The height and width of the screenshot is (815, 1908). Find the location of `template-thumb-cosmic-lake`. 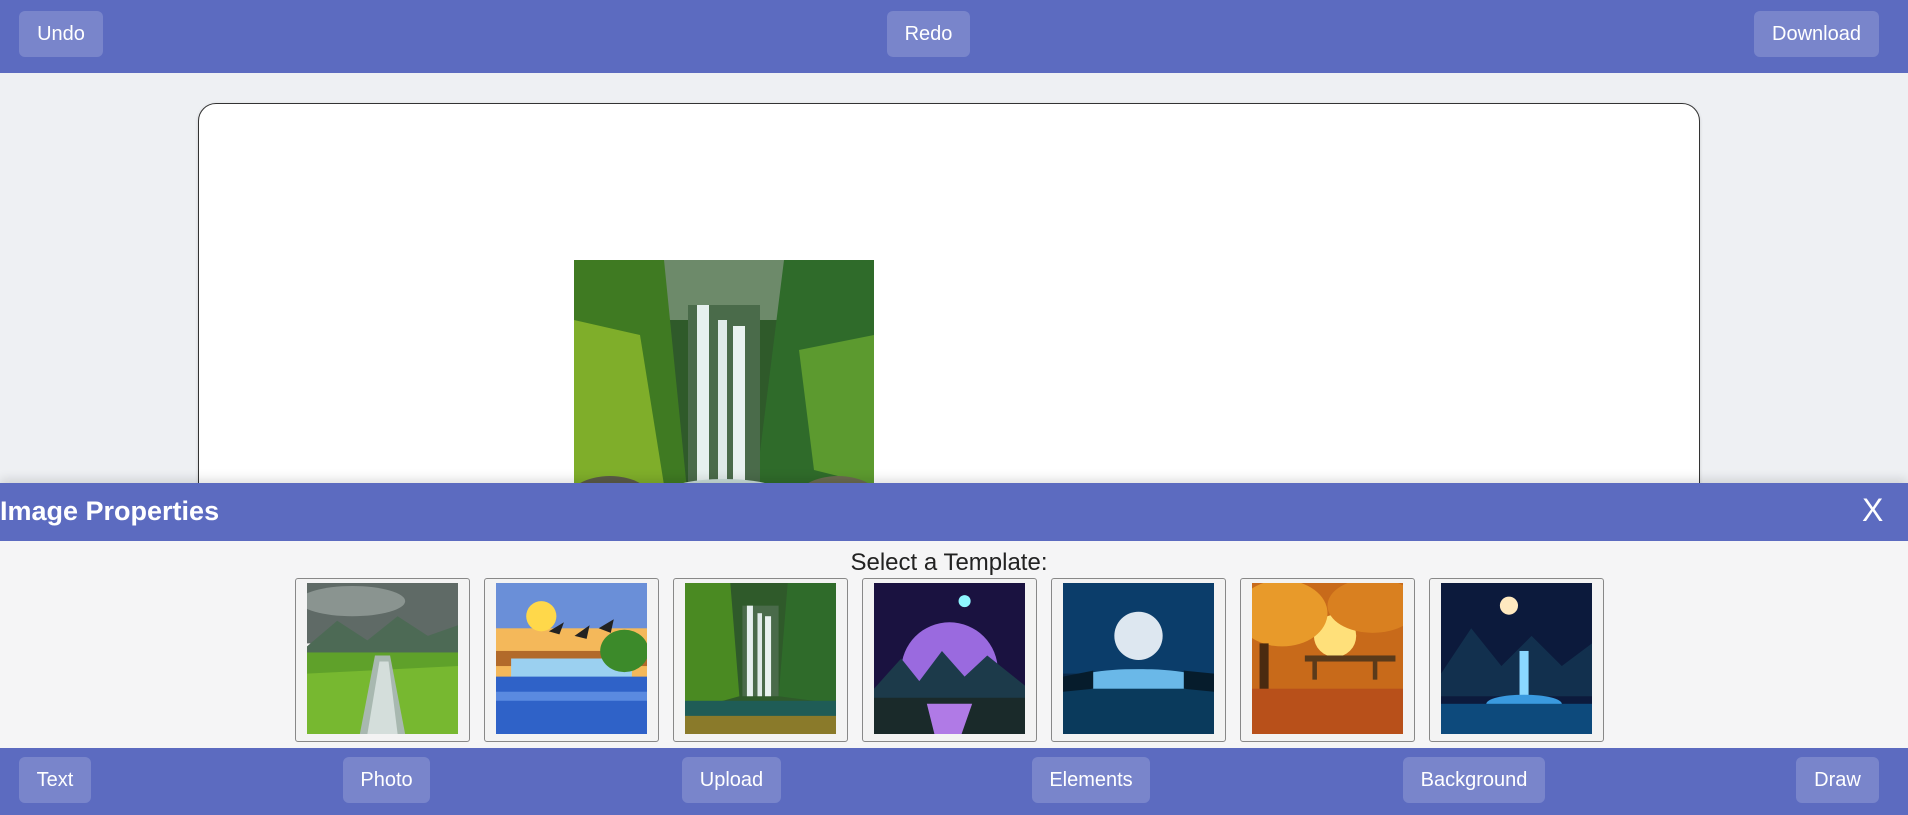

template-thumb-cosmic-lake is located at coordinates (949, 660).